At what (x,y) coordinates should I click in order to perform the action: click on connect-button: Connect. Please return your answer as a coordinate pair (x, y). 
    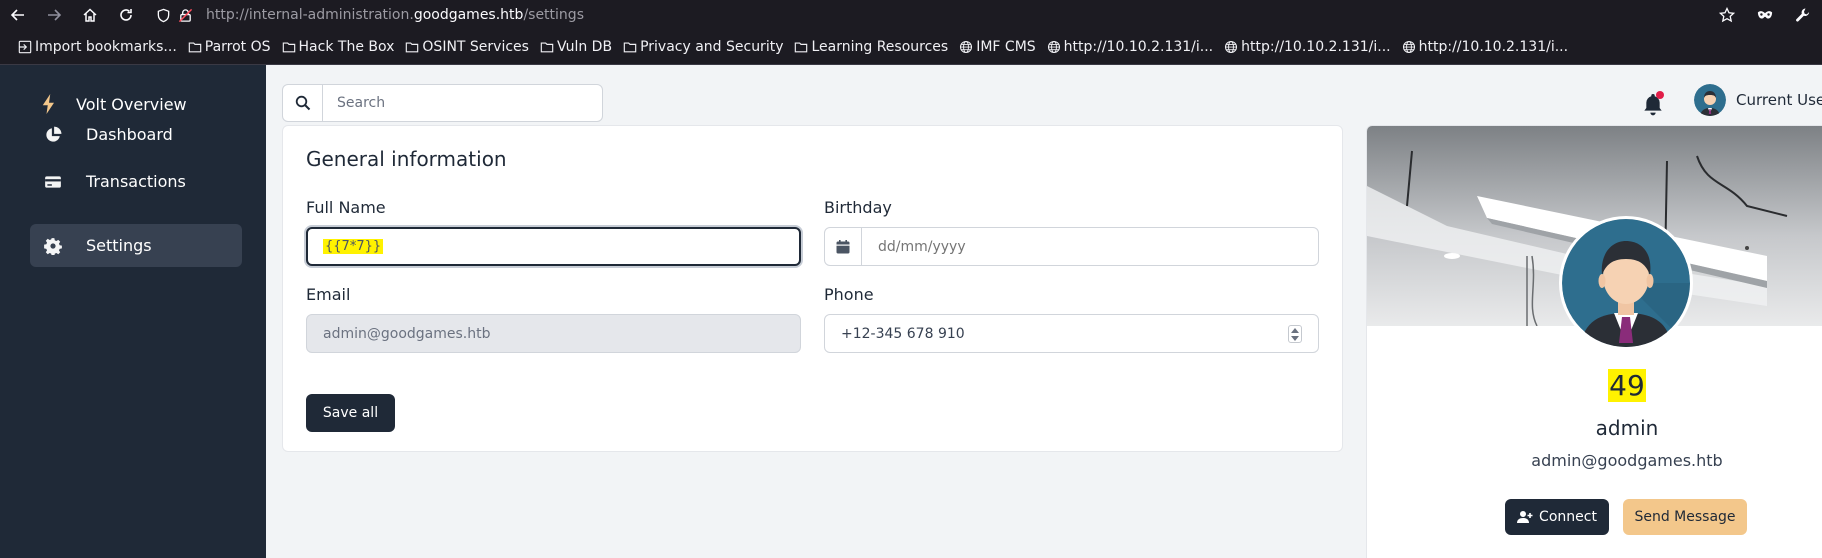
    Looking at the image, I should click on (1557, 517).